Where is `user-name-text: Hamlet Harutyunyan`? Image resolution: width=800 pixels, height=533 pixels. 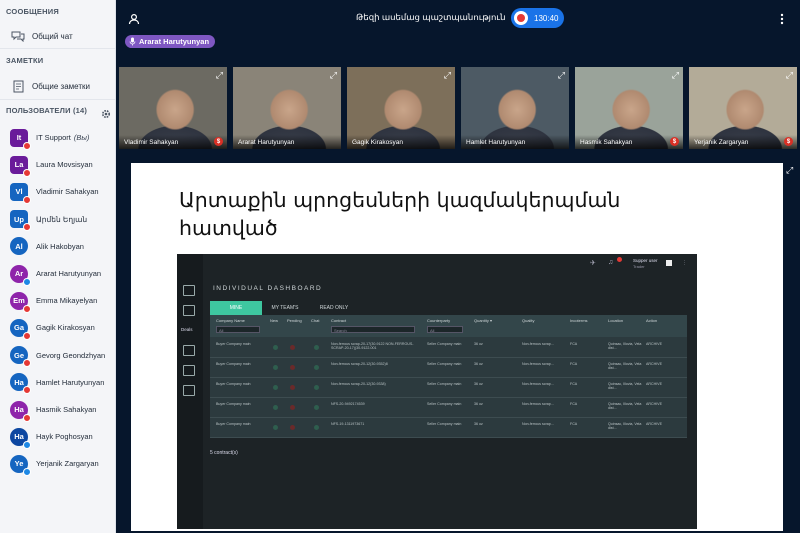
user-name-text: Hamlet Harutyunyan is located at coordinates (70, 382).